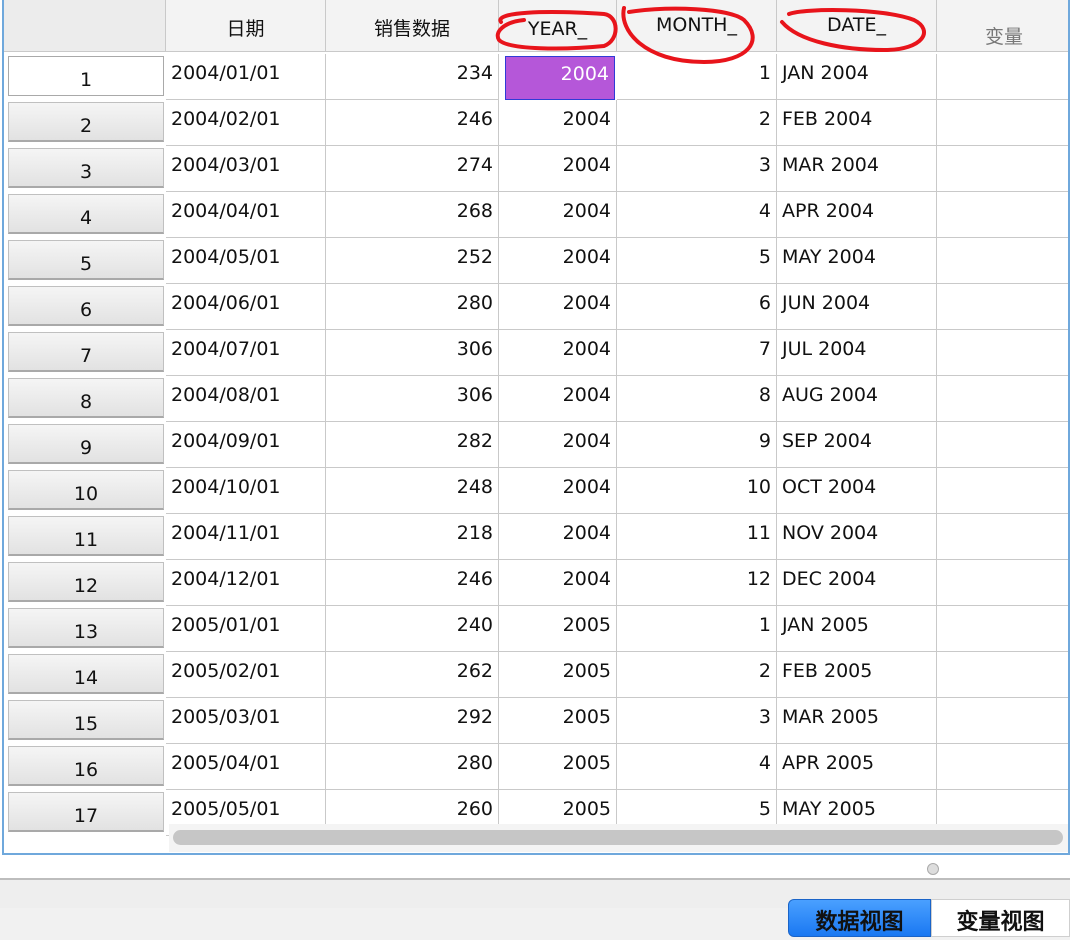 The image size is (1070, 940). I want to click on cell-date: 2005/01/01, so click(246, 629).